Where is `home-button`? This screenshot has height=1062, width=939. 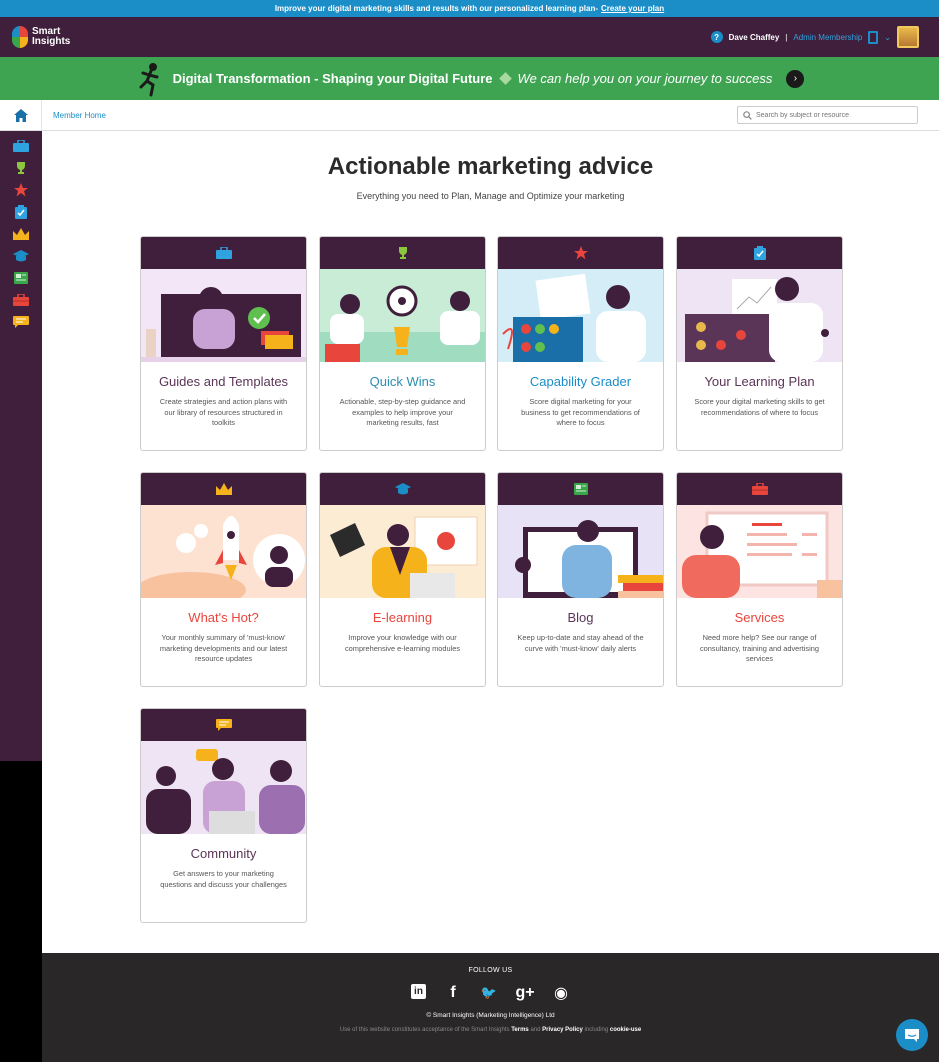 home-button is located at coordinates (21, 115).